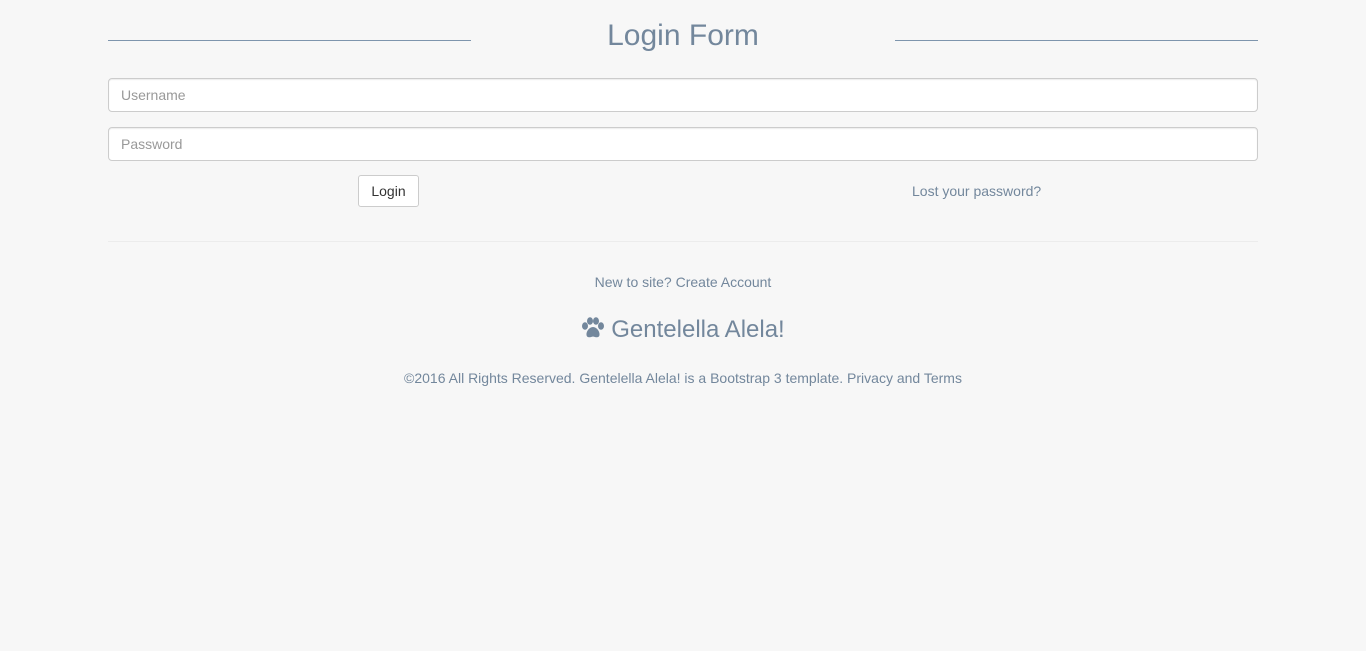 Image resolution: width=1366 pixels, height=651 pixels. I want to click on signup-row: New to site? Create Account, so click(683, 282).